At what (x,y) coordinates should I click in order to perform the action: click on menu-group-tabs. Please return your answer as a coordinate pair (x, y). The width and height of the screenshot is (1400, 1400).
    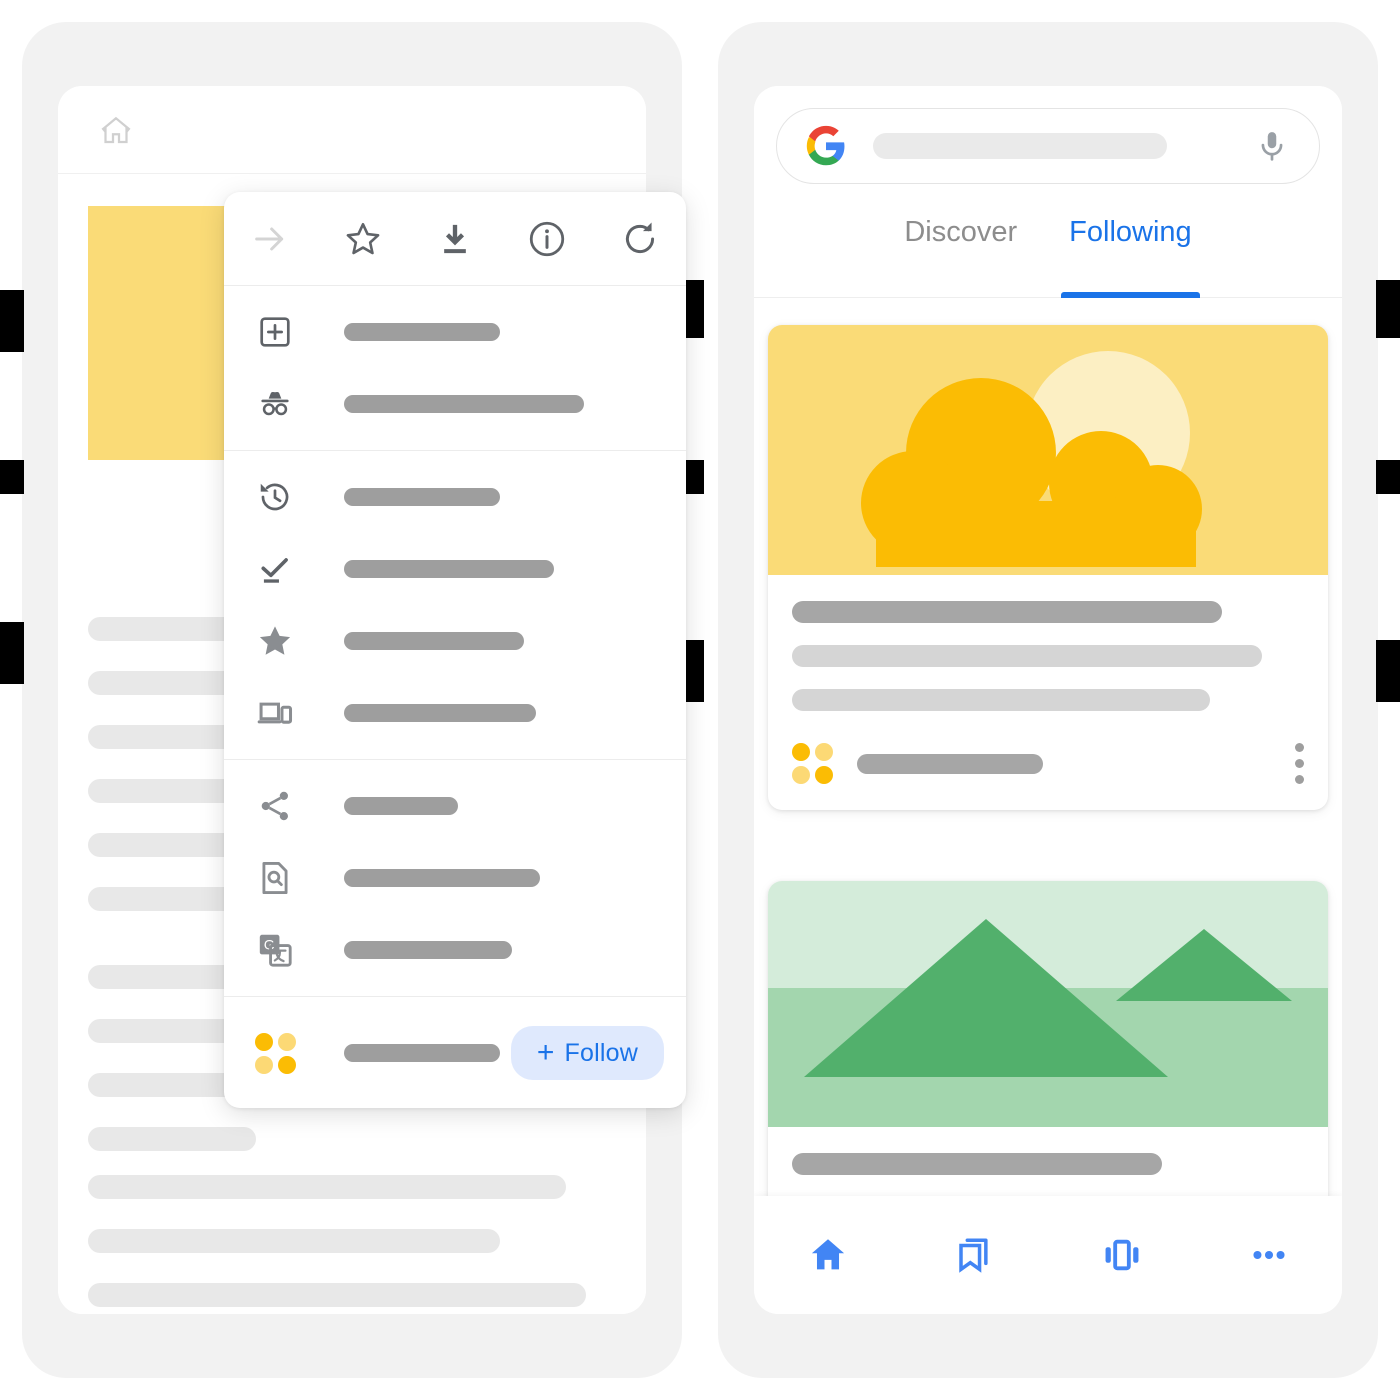
    Looking at the image, I should click on (455, 368).